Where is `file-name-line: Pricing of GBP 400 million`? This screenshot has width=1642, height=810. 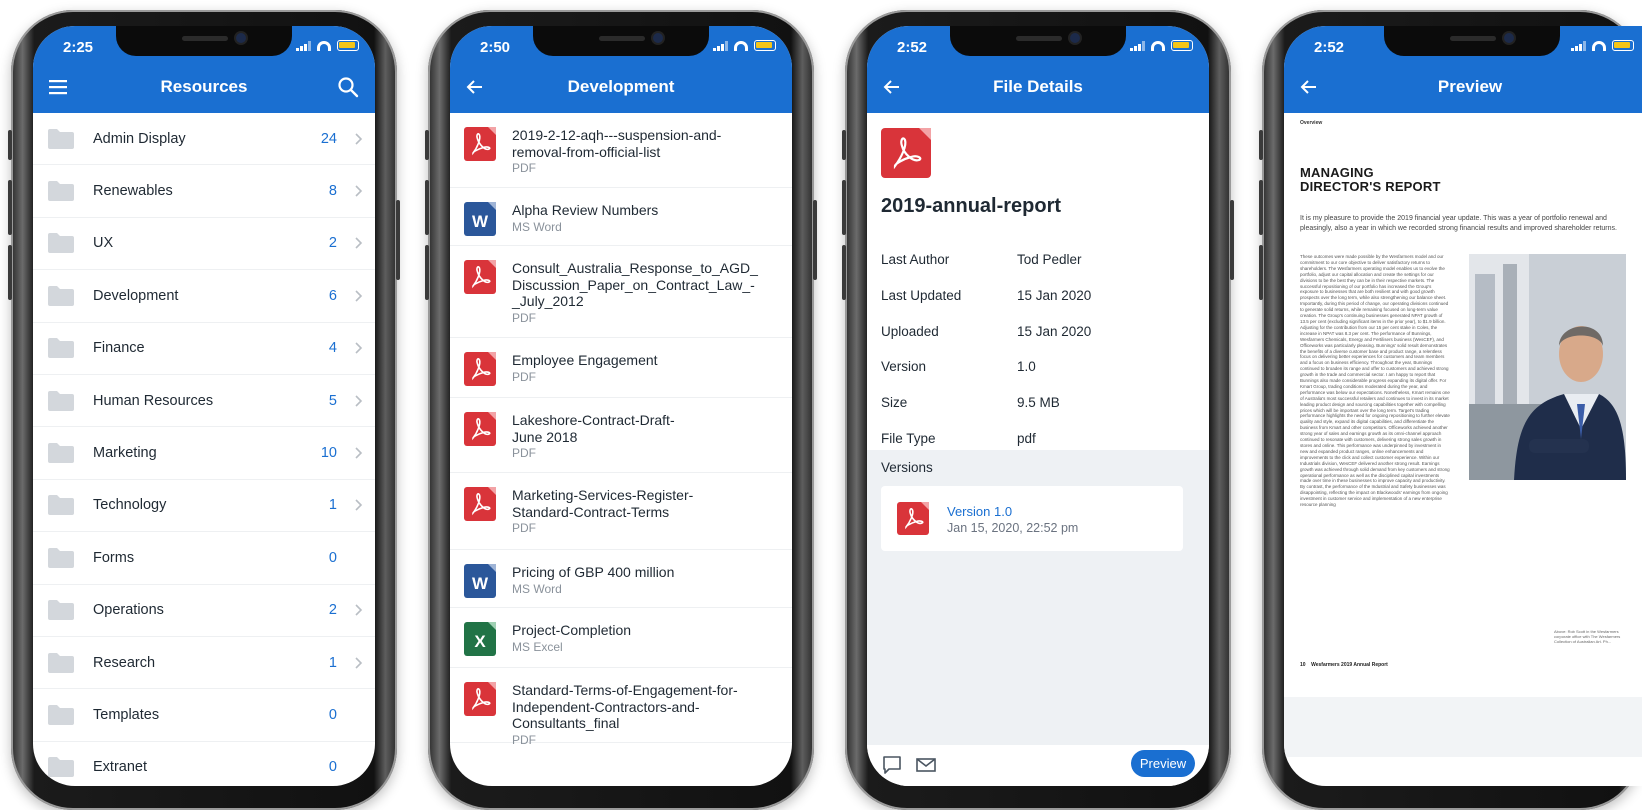 file-name-line: Pricing of GBP 400 million is located at coordinates (593, 572).